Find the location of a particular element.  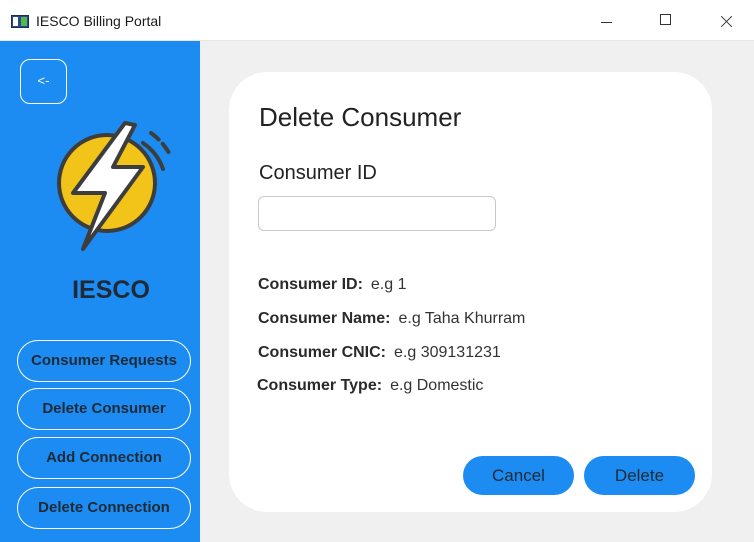

info-row-id: Consumer ID: e.g 1 is located at coordinates (332, 285).